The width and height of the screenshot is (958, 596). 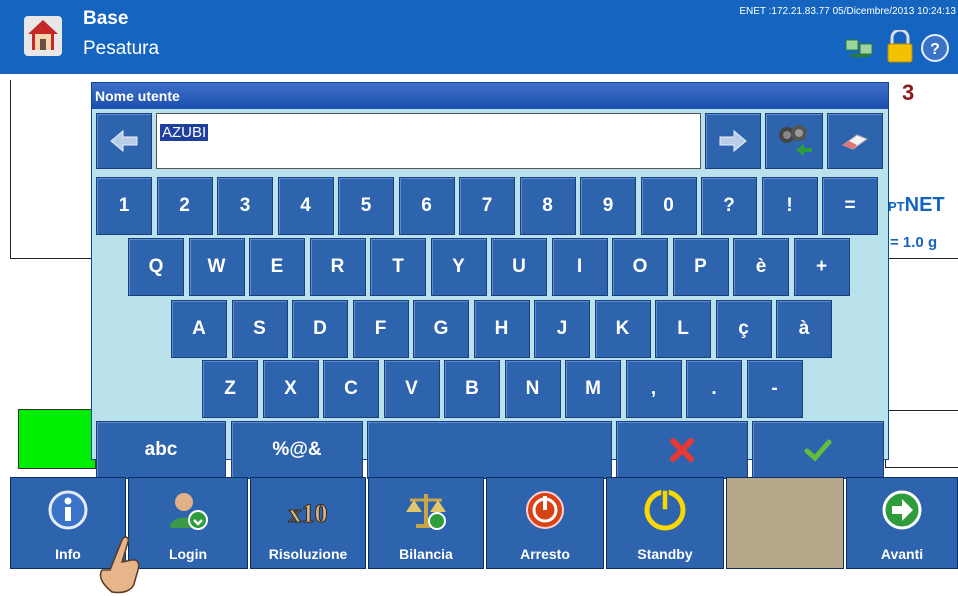 What do you see at coordinates (472, 389) in the screenshot?
I see `key-r4-4: B` at bounding box center [472, 389].